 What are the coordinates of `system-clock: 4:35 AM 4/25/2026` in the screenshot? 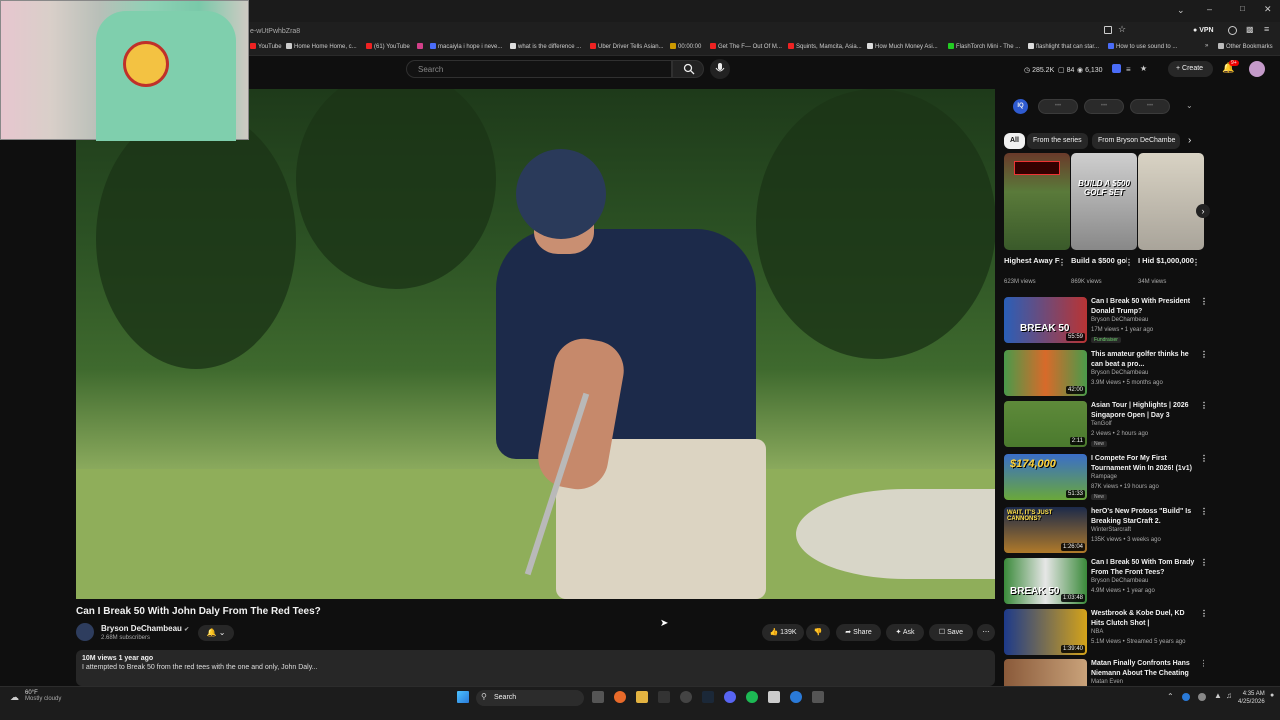 It's located at (1251, 698).